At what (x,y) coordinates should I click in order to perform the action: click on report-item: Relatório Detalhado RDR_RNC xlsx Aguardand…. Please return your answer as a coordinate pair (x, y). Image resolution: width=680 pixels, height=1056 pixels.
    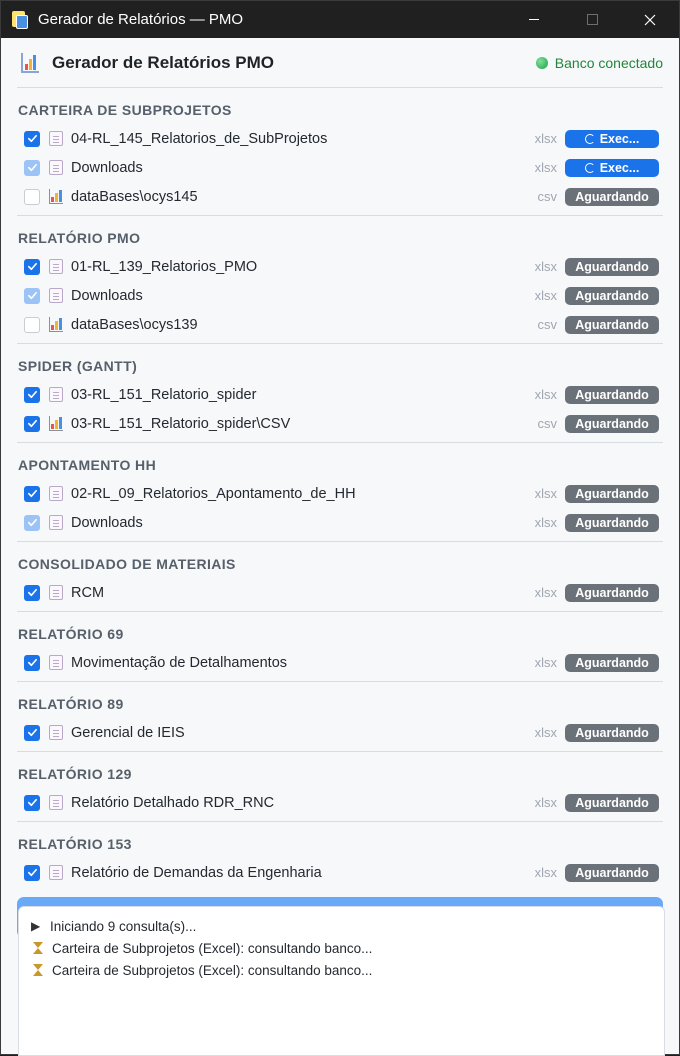
    Looking at the image, I should click on (340, 802).